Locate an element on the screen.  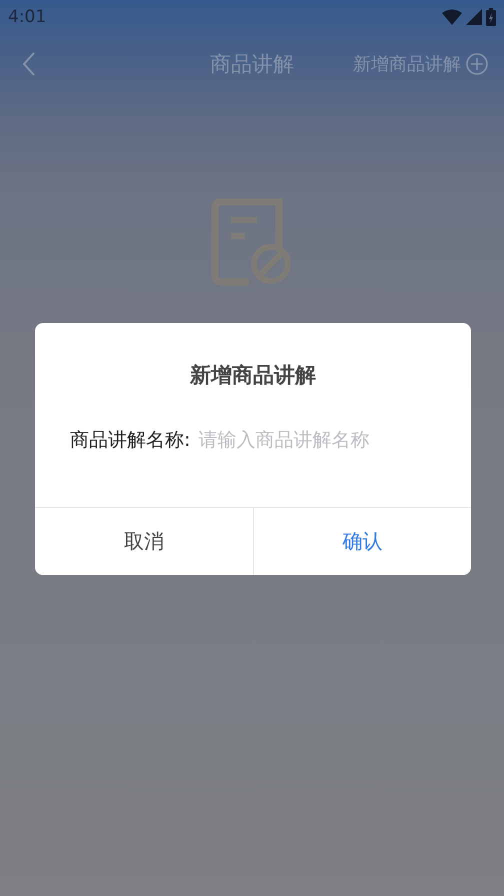
field-label: 商品讲解名称: is located at coordinates (130, 440).